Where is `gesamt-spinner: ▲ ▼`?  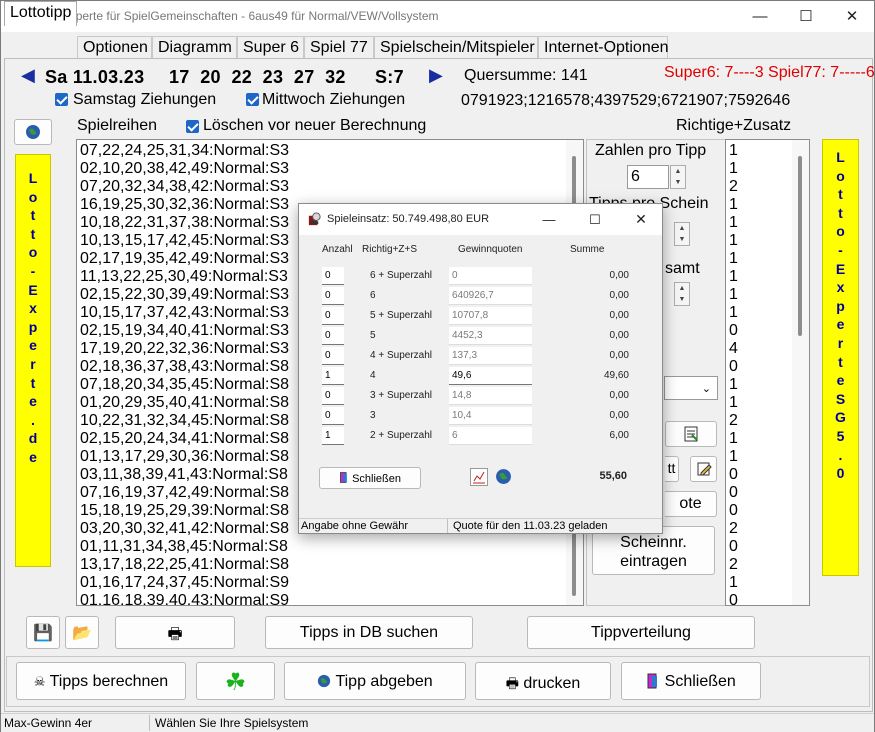
gesamt-spinner: ▲ ▼ is located at coordinates (682, 294).